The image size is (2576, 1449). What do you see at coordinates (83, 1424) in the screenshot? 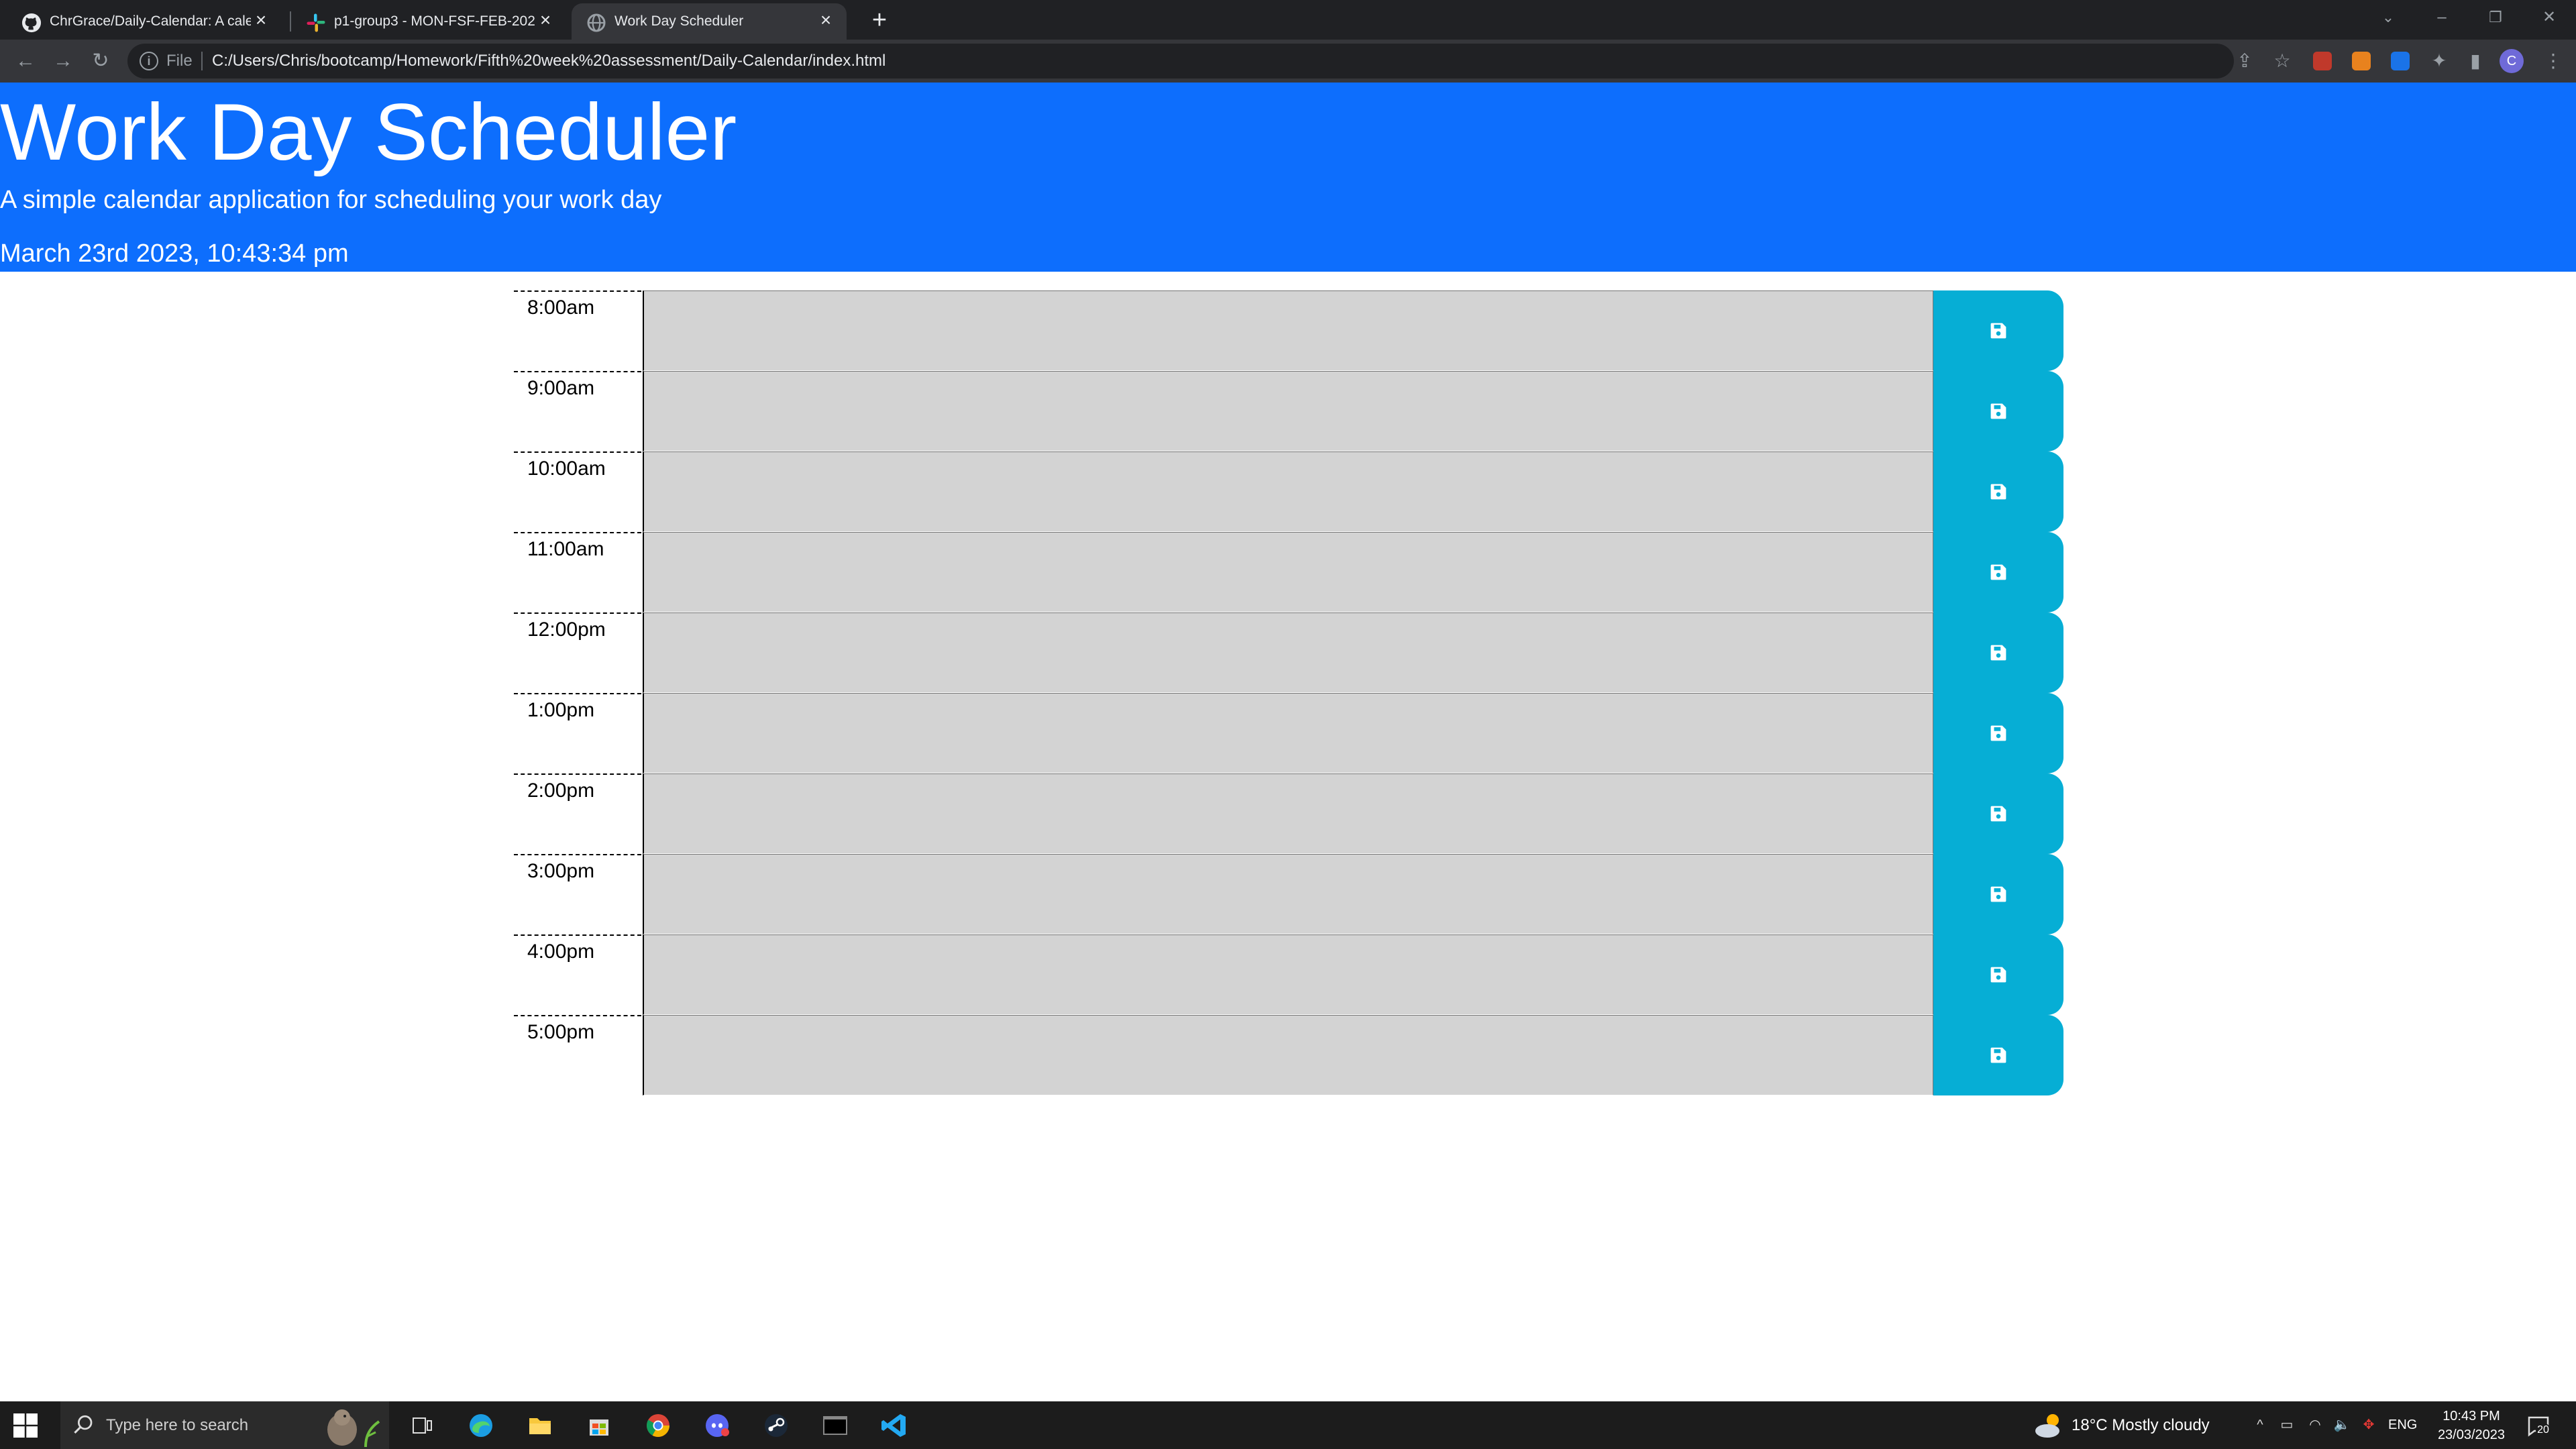
I see `search-icon` at bounding box center [83, 1424].